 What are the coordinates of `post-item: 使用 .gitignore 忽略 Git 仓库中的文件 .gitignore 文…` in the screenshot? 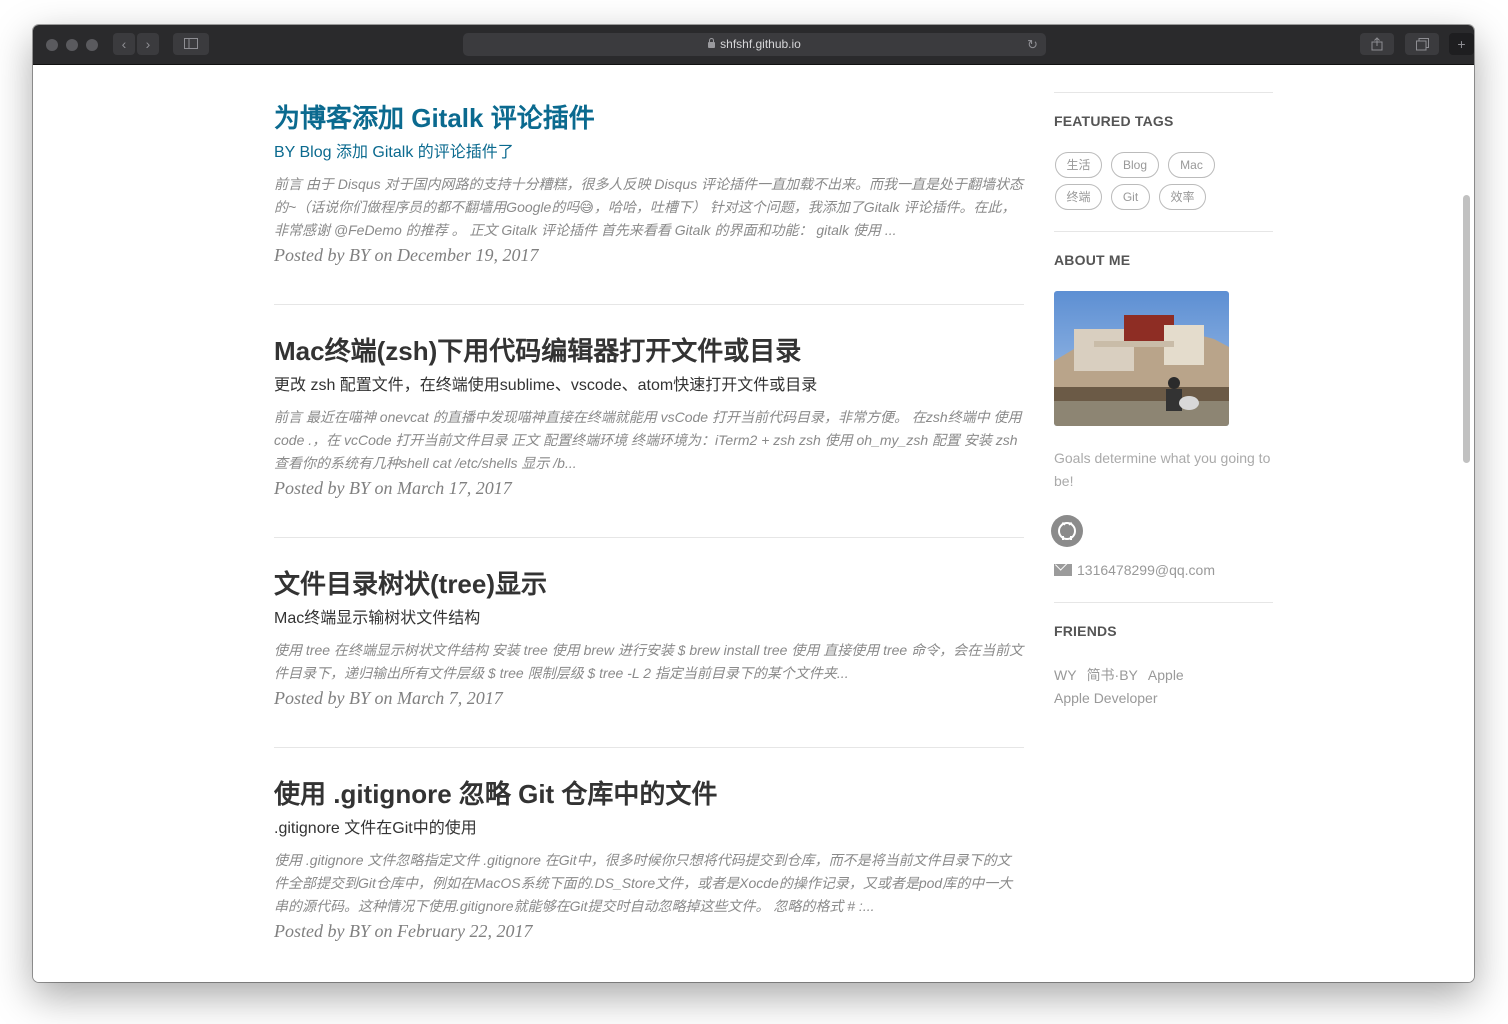 It's located at (649, 860).